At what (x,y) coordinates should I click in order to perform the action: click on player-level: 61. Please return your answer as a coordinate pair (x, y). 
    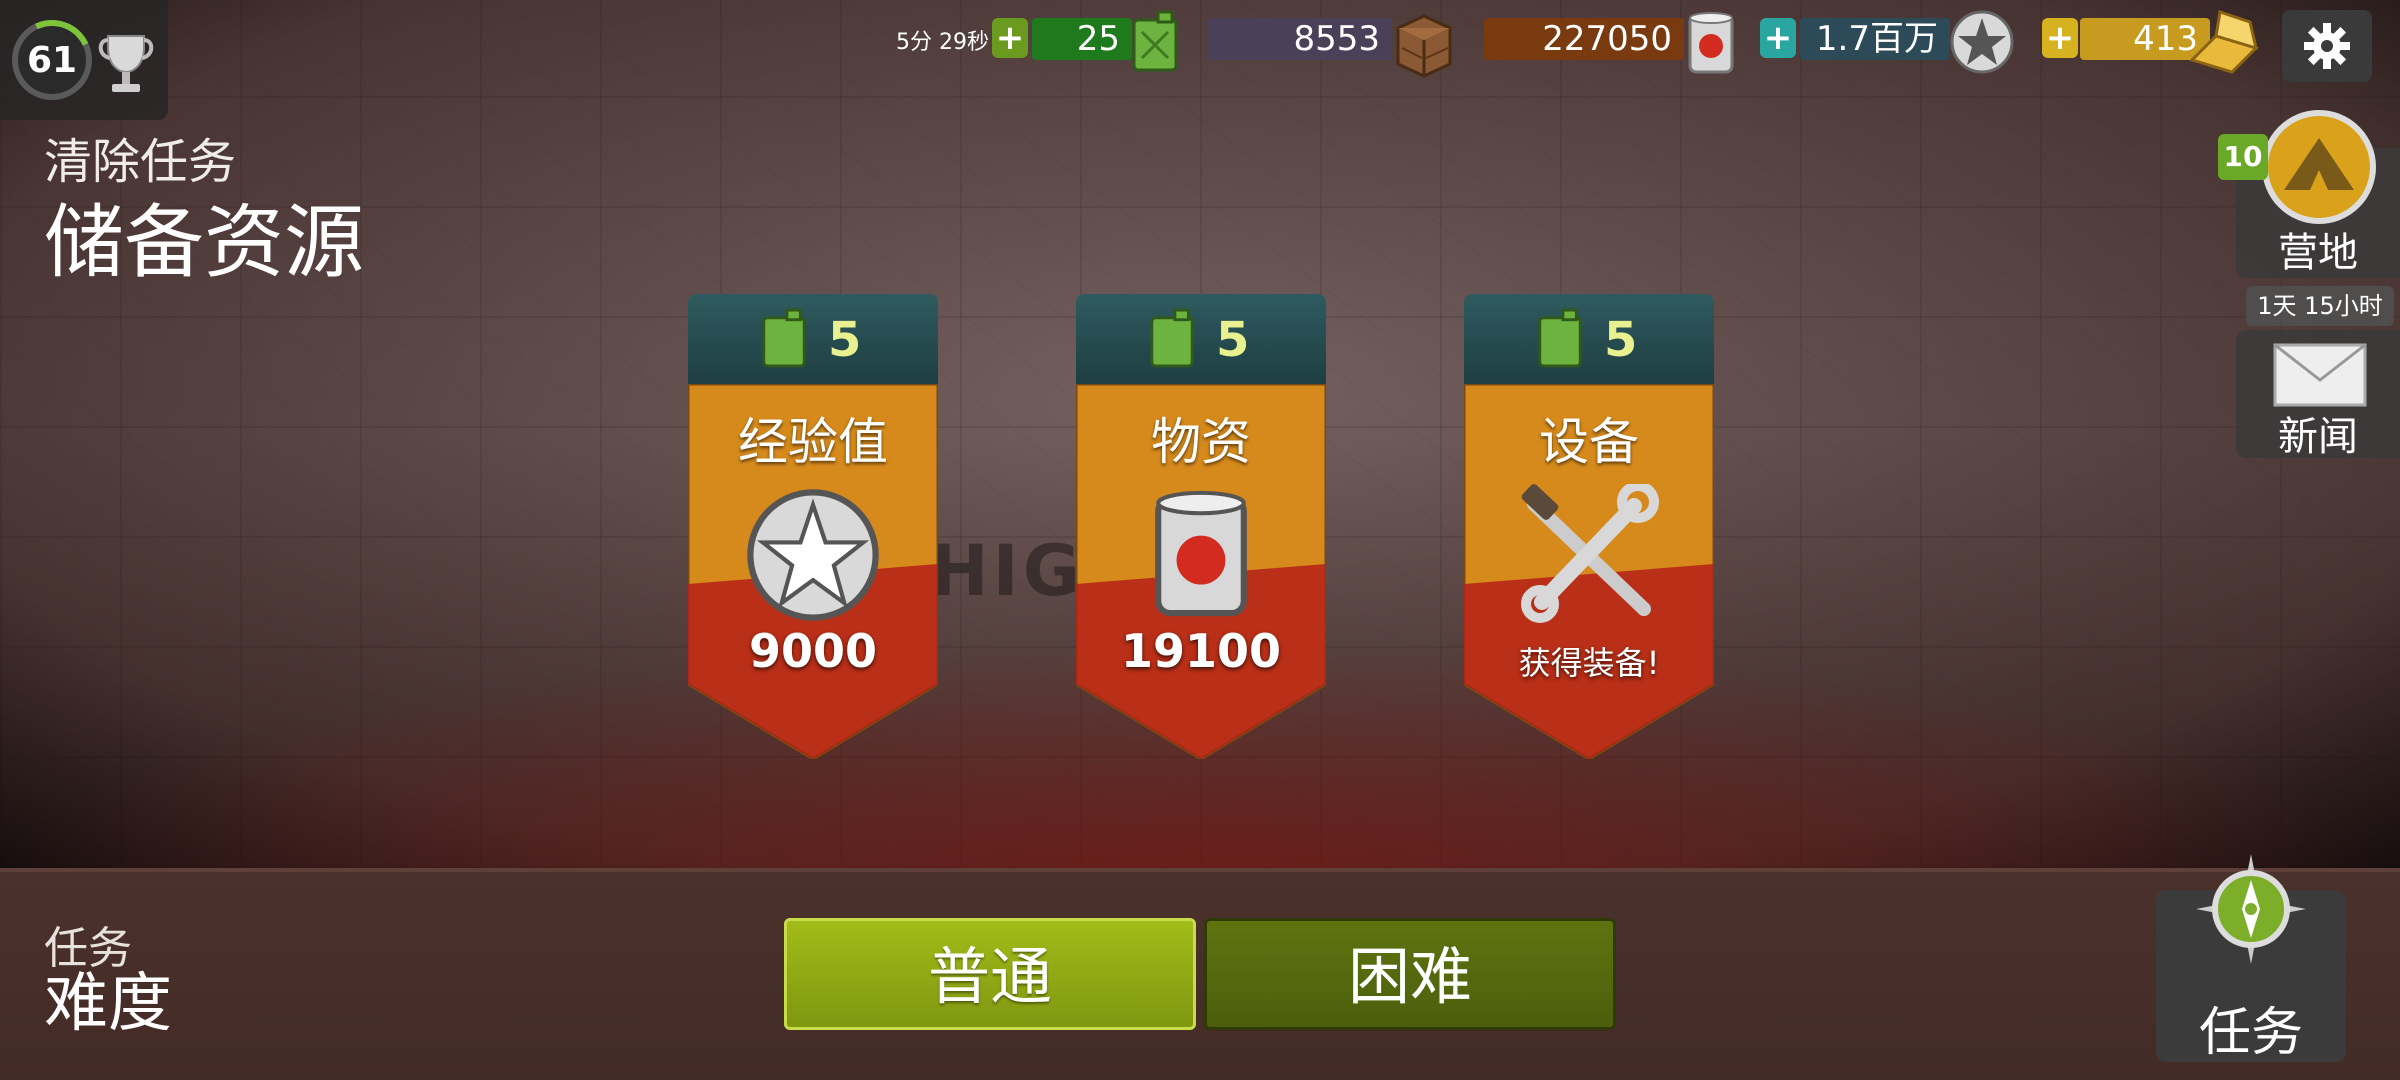
    Looking at the image, I should click on (52, 60).